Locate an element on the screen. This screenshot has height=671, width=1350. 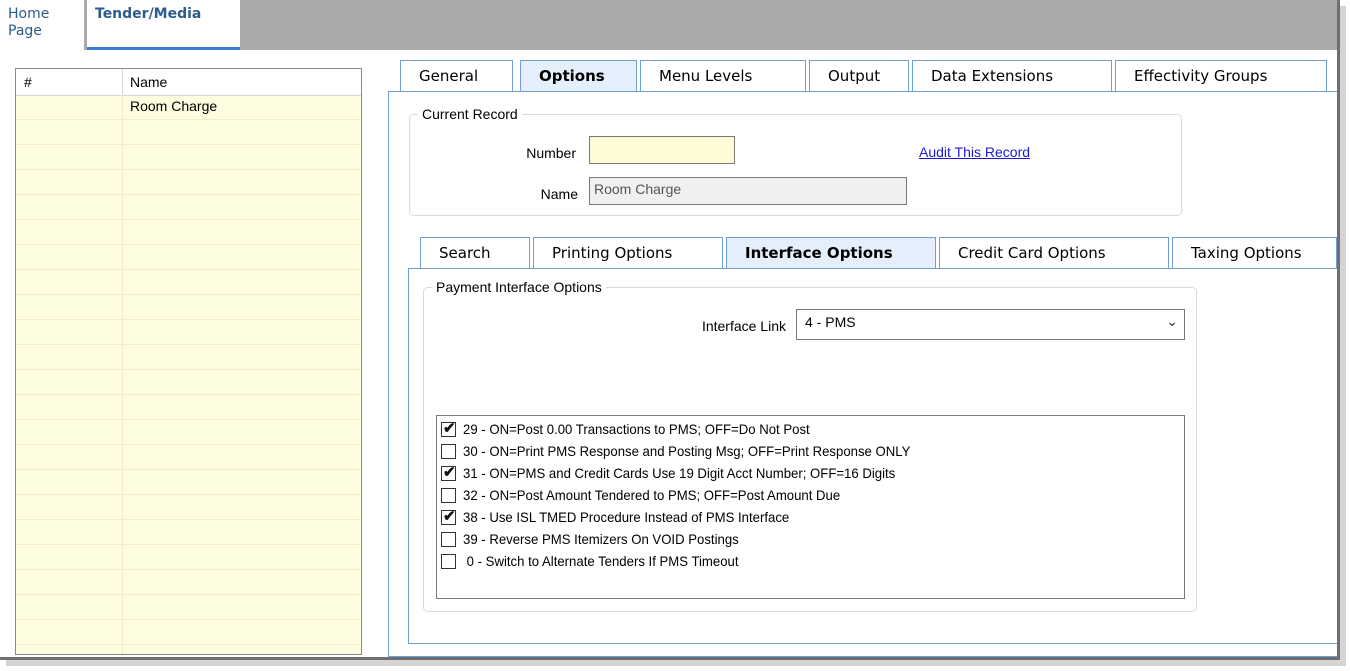
tab-output: Output is located at coordinates (859, 76).